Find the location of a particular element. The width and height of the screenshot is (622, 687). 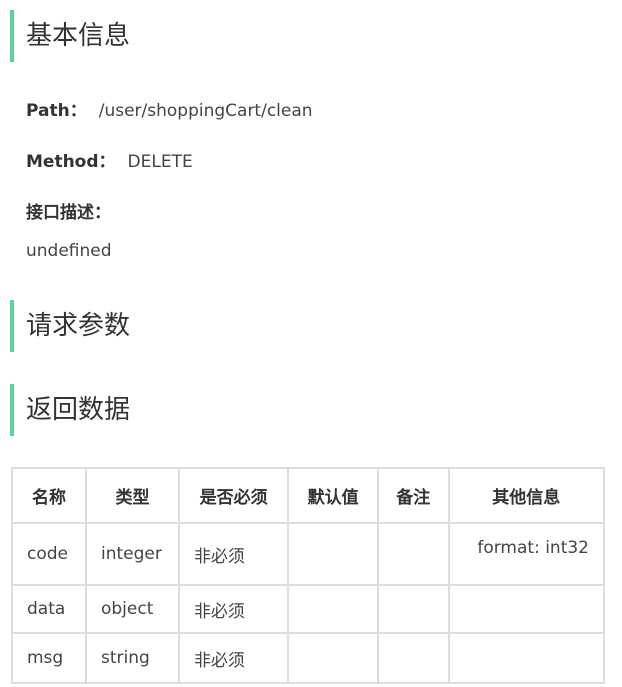

table-row: code integer 非必须 format: int32 is located at coordinates (308, 554).